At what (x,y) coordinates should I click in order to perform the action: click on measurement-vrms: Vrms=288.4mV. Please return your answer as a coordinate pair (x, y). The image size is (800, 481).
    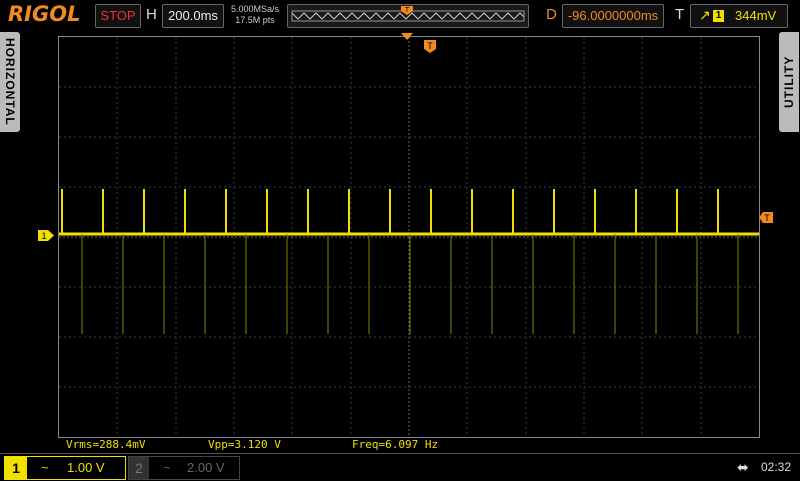
    Looking at the image, I should click on (105, 444).